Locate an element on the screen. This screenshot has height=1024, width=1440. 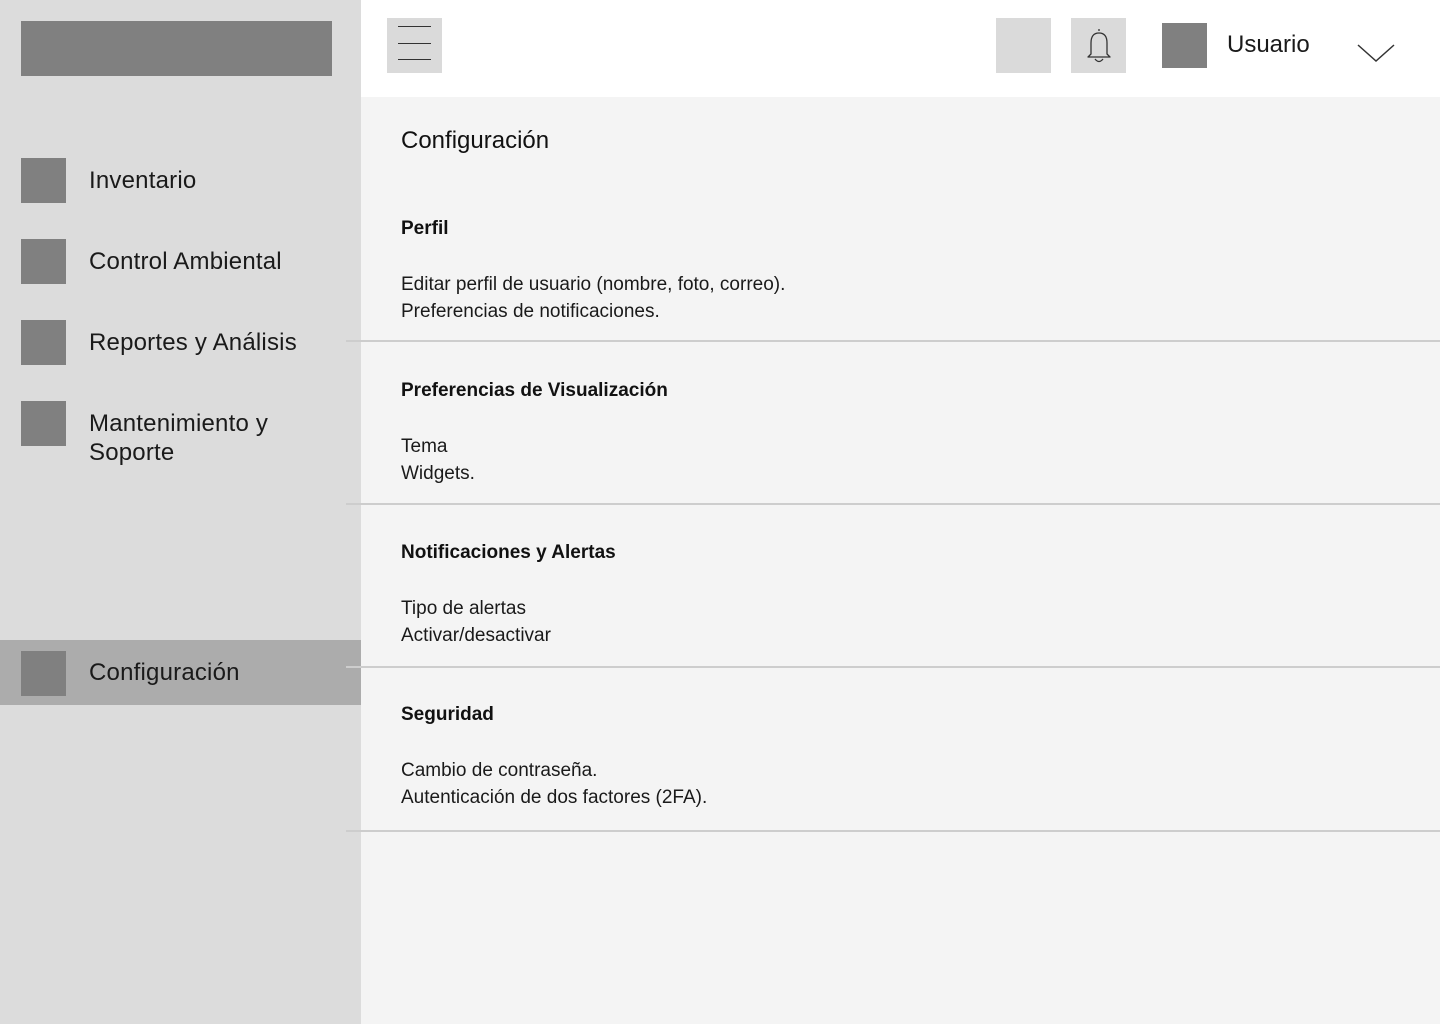
inventario-icon is located at coordinates (43, 180).